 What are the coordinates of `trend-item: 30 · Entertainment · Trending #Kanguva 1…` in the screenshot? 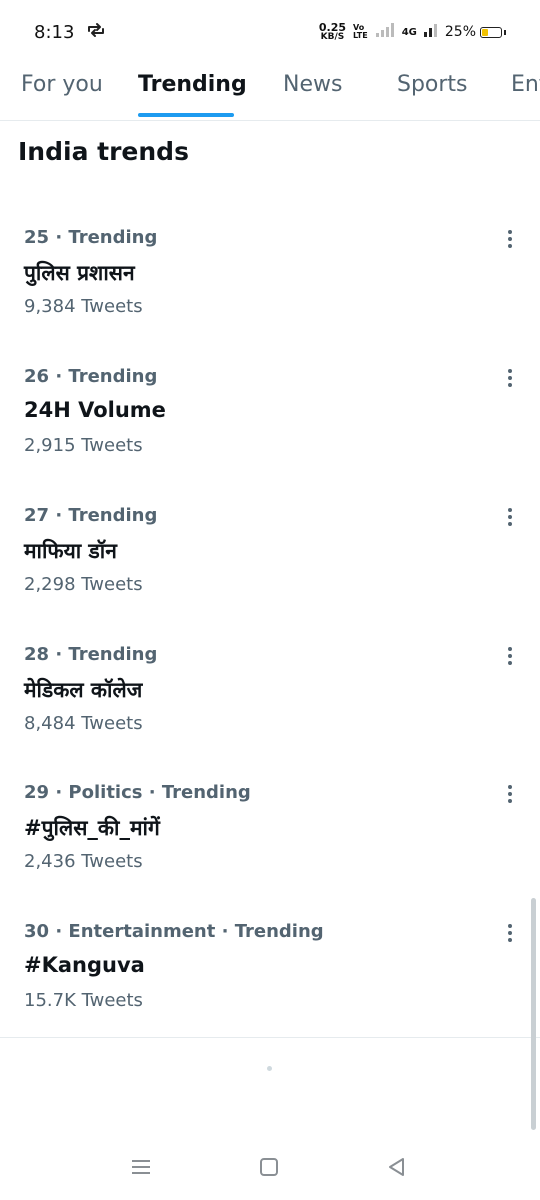 It's located at (270, 990).